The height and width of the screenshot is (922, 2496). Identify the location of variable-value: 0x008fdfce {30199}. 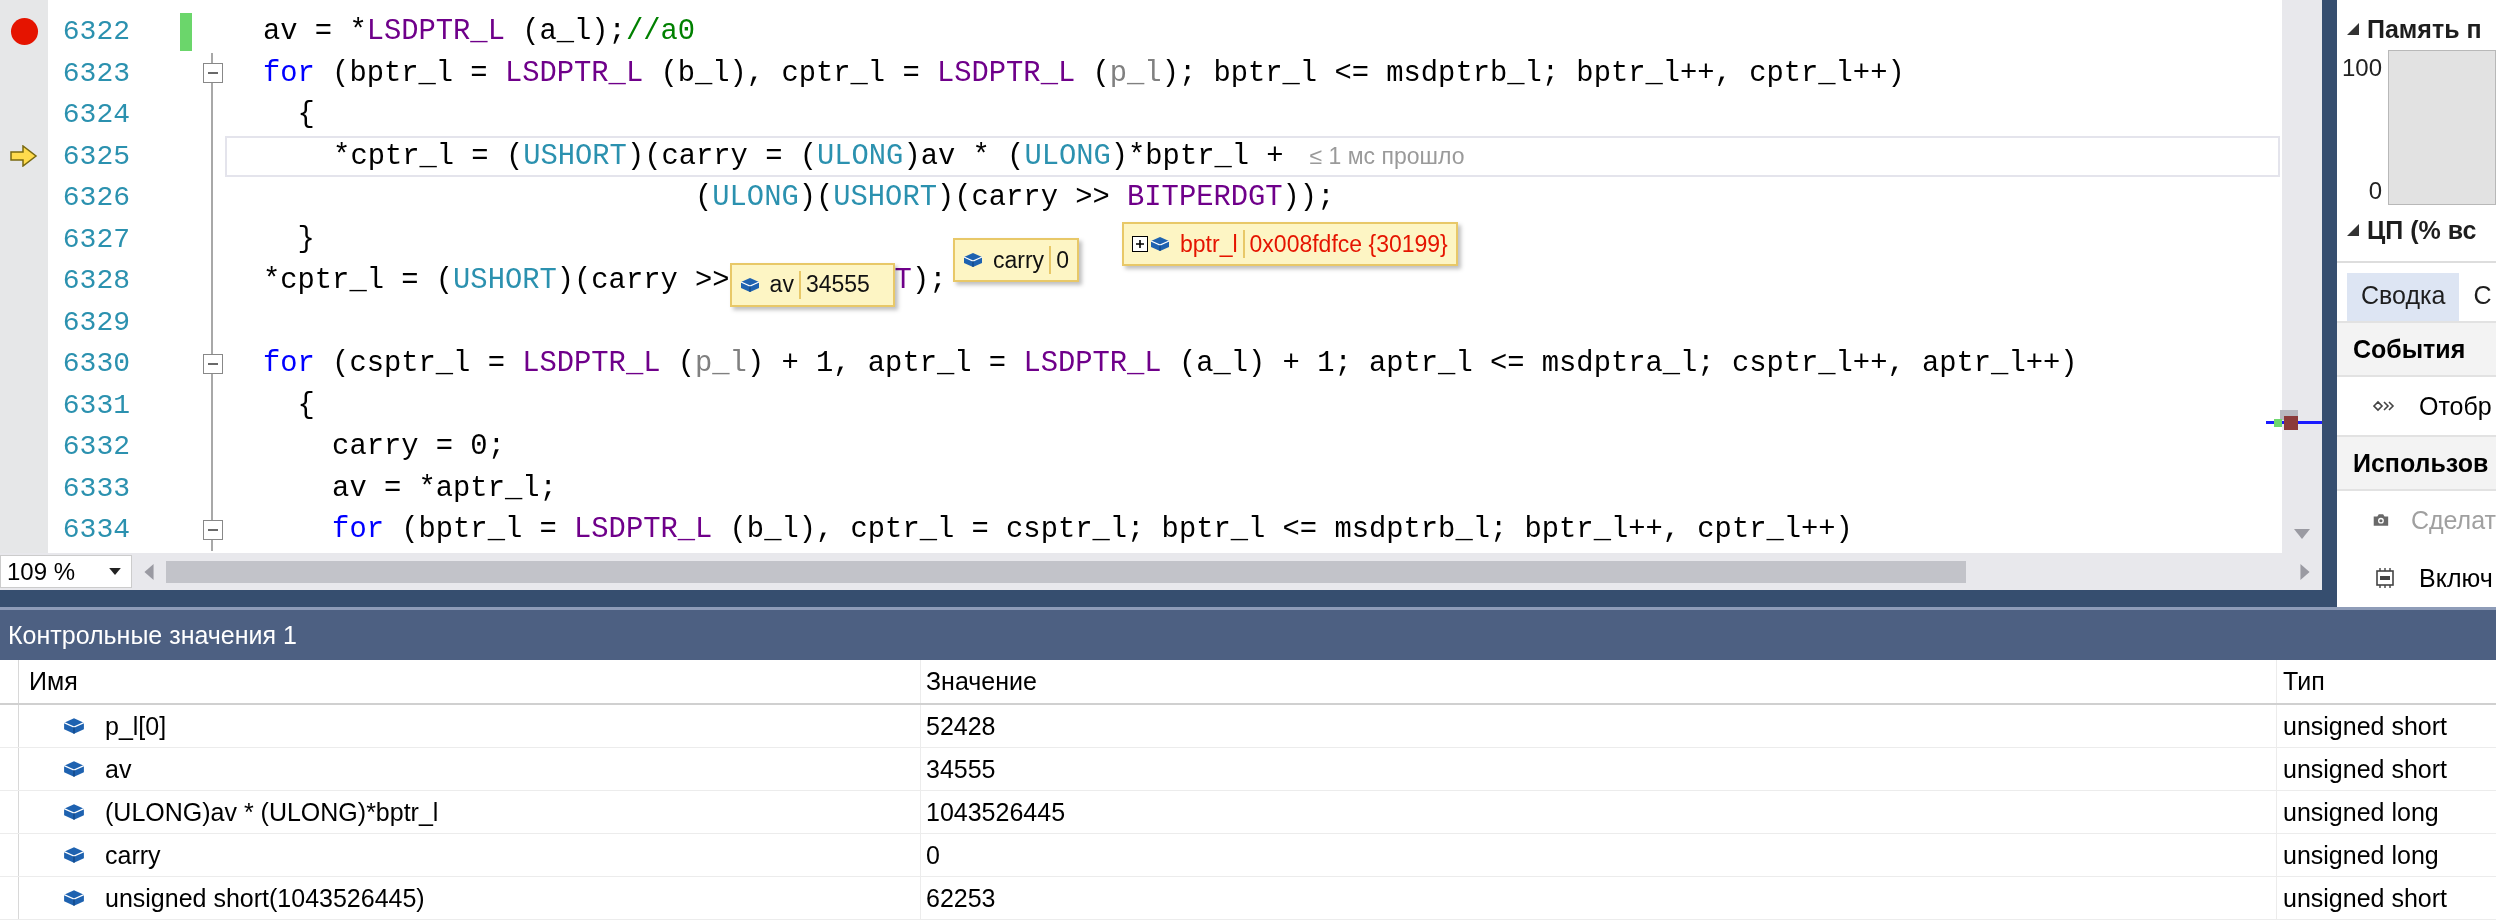
(1348, 244).